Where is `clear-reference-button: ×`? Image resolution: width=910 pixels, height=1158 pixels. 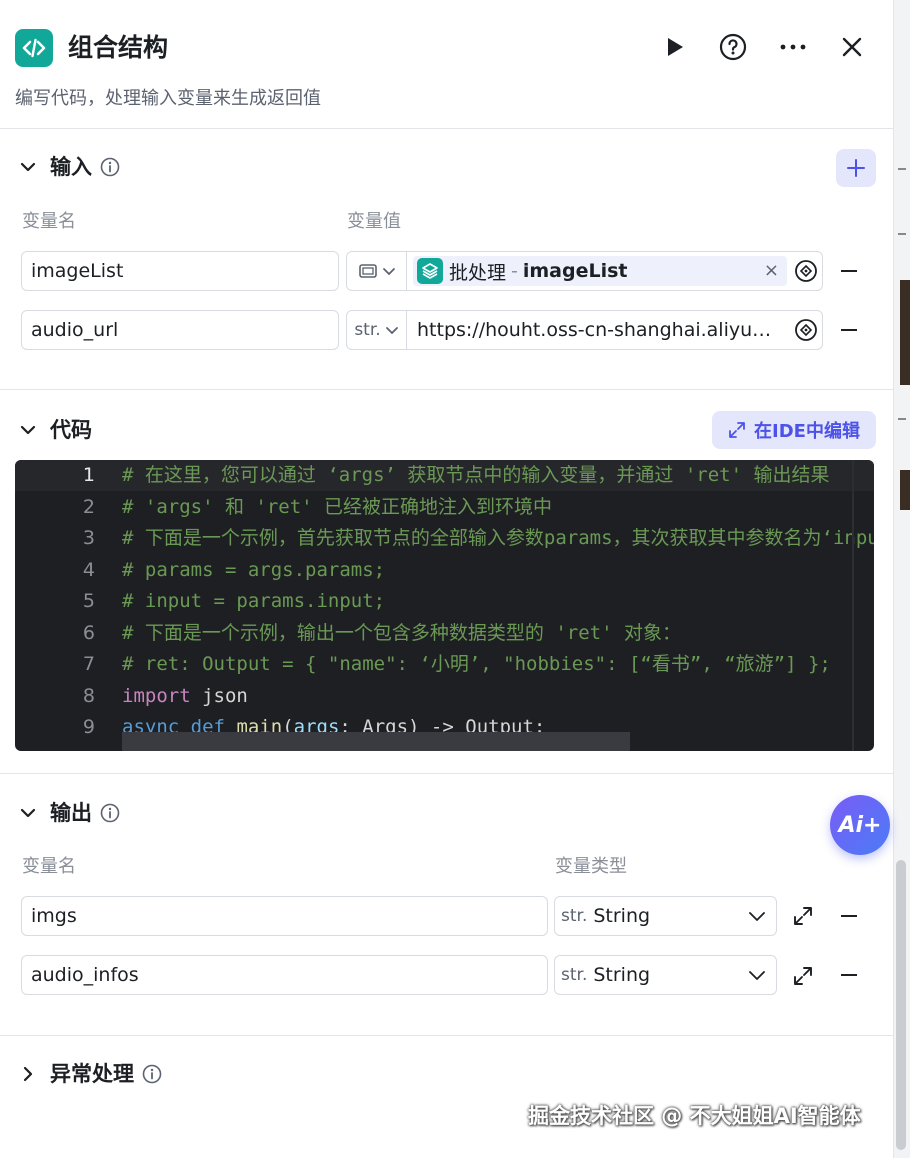 clear-reference-button: × is located at coordinates (771, 271).